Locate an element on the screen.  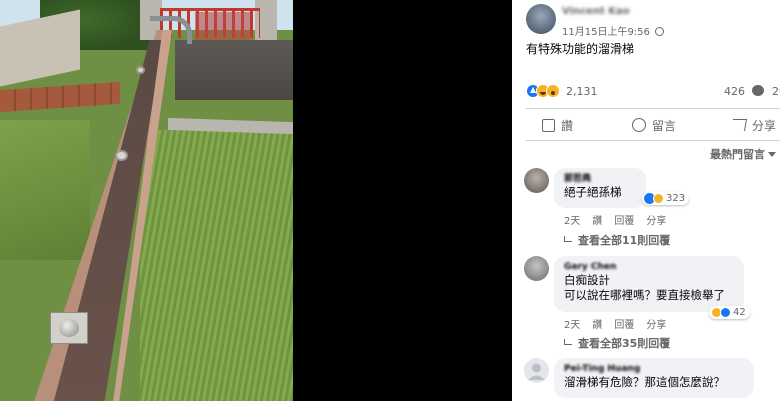
comment-reactions: 42 is located at coordinates (729, 312).